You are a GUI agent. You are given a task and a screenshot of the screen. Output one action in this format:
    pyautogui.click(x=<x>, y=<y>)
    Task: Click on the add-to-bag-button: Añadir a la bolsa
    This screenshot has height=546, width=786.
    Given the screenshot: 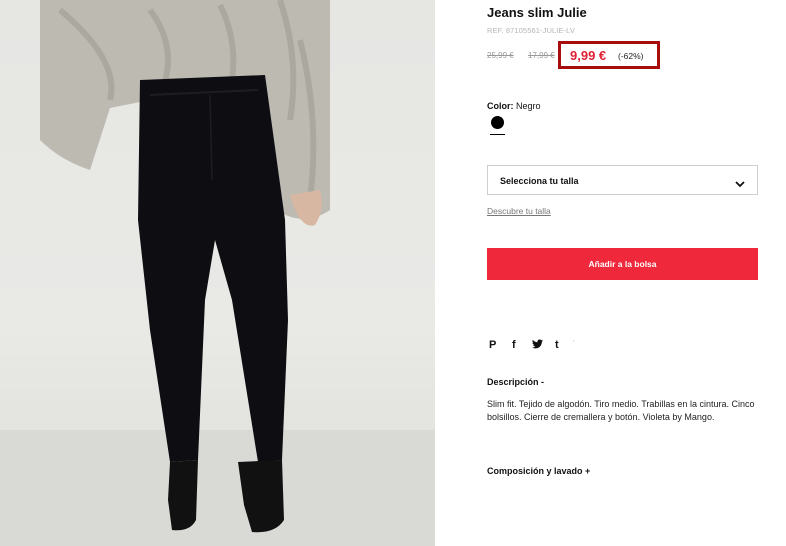 What is the action you would take?
    pyautogui.click(x=622, y=264)
    